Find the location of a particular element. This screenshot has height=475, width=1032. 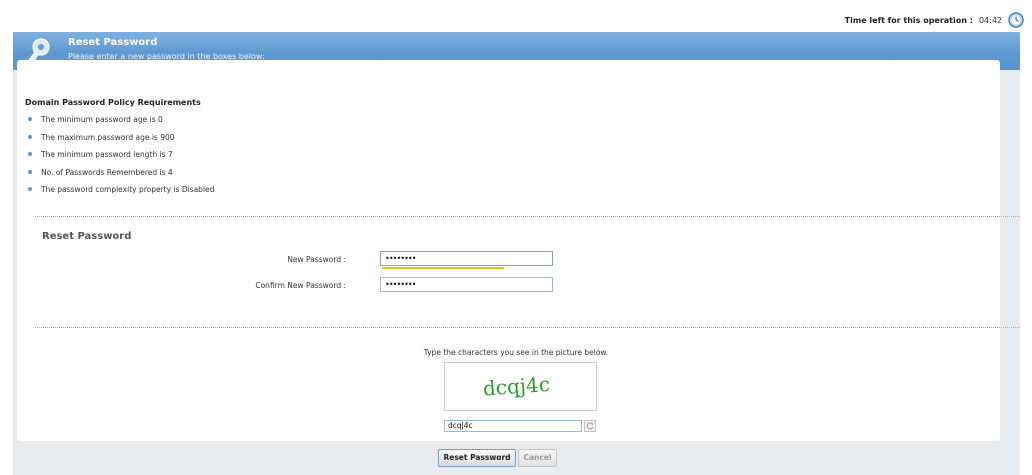

policy-item-text: No. of Passwords Remembered is 4 is located at coordinates (107, 172).